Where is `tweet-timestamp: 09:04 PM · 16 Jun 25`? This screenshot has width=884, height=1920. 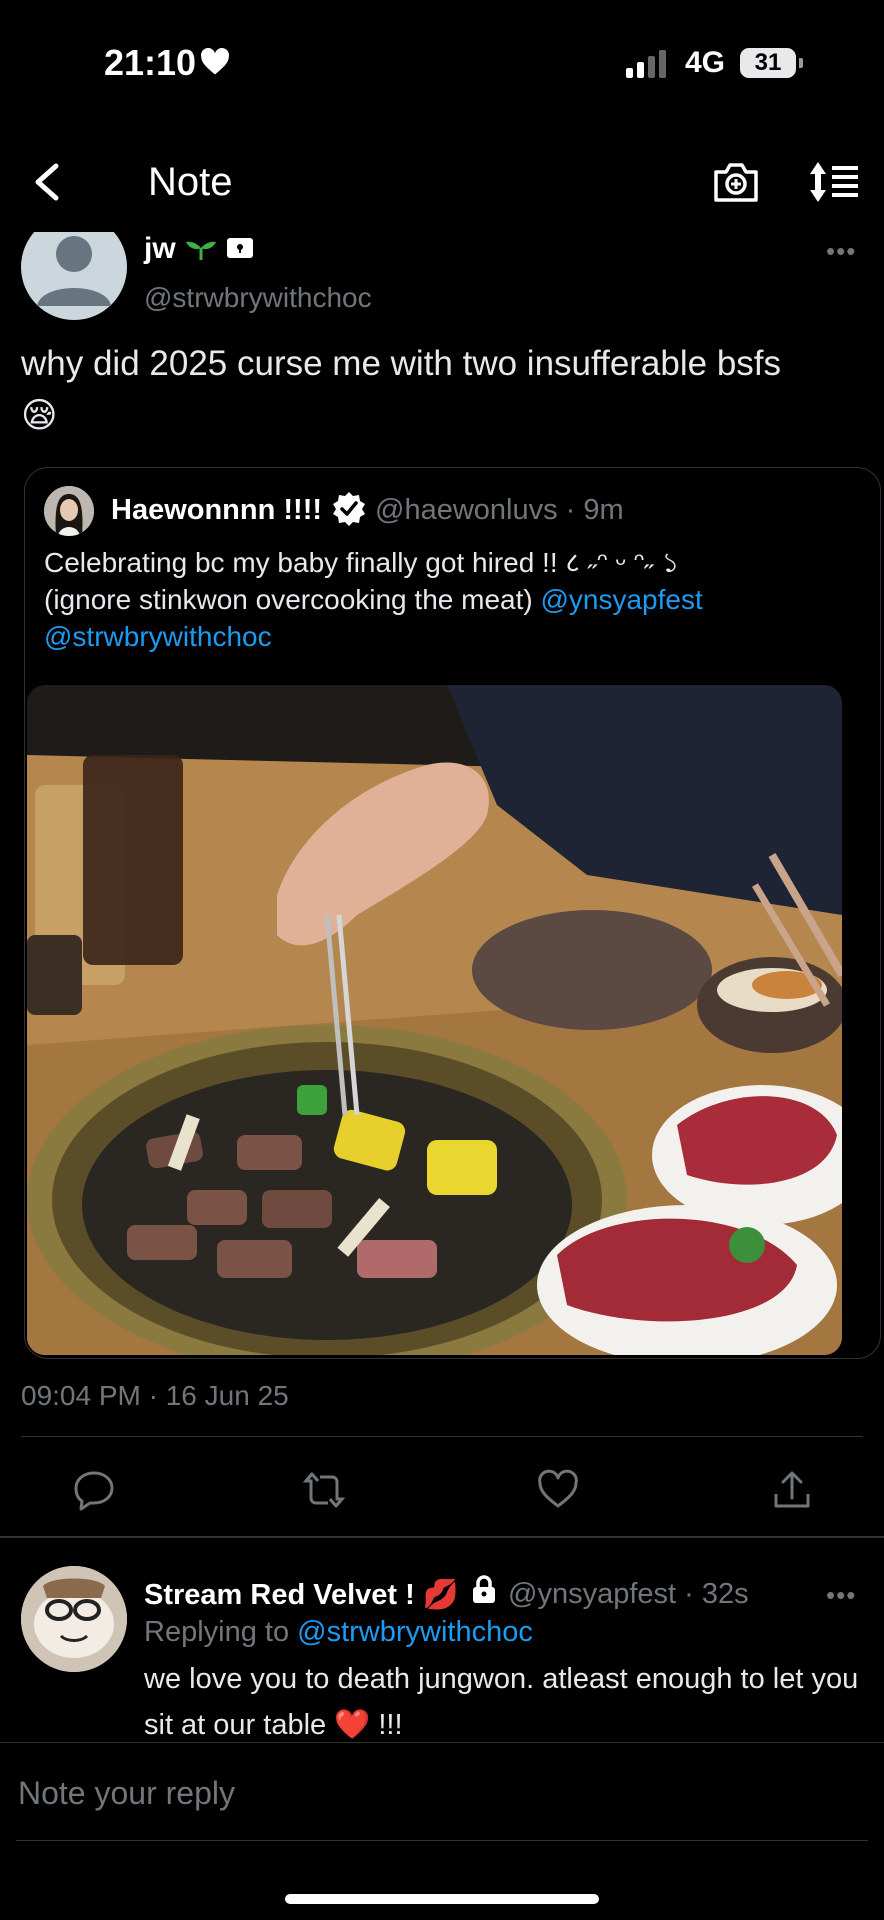 tweet-timestamp: 09:04 PM · 16 Jun 25 is located at coordinates (155, 1395).